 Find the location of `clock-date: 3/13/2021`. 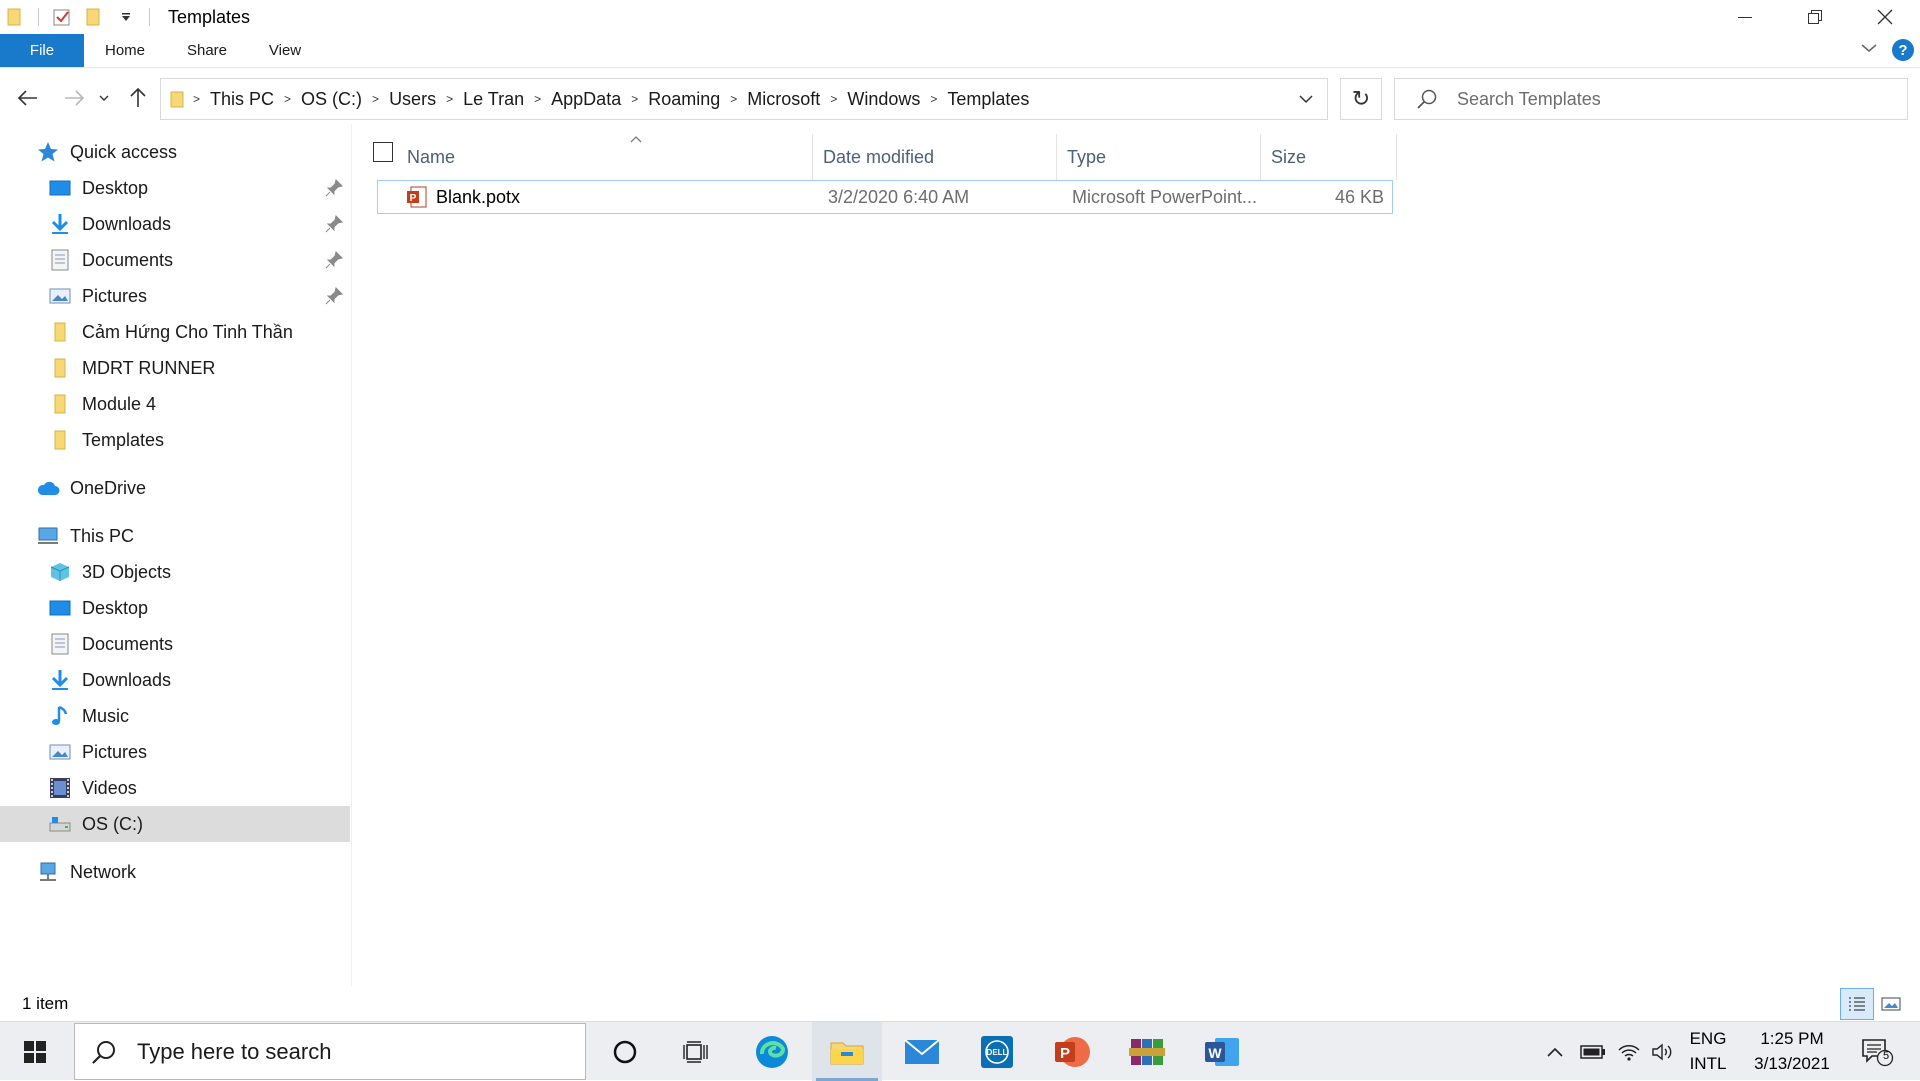

clock-date: 3/13/2021 is located at coordinates (1792, 1063).